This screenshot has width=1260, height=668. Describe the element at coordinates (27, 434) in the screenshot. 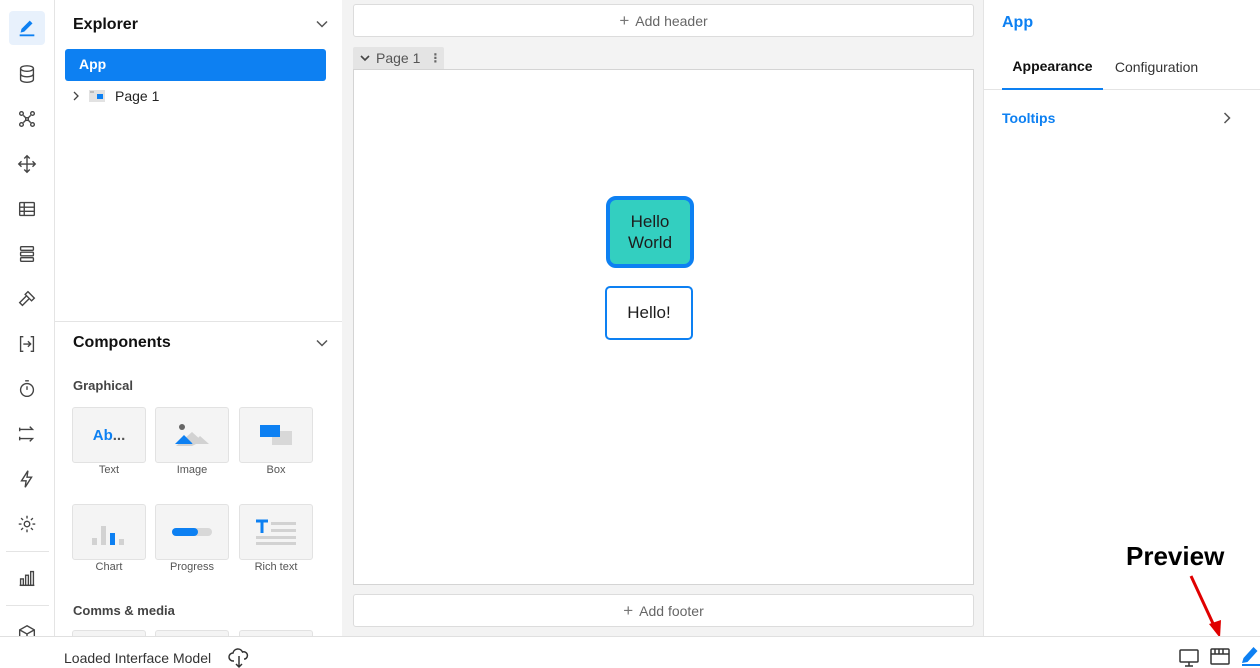

I see `routing-icon` at that location.